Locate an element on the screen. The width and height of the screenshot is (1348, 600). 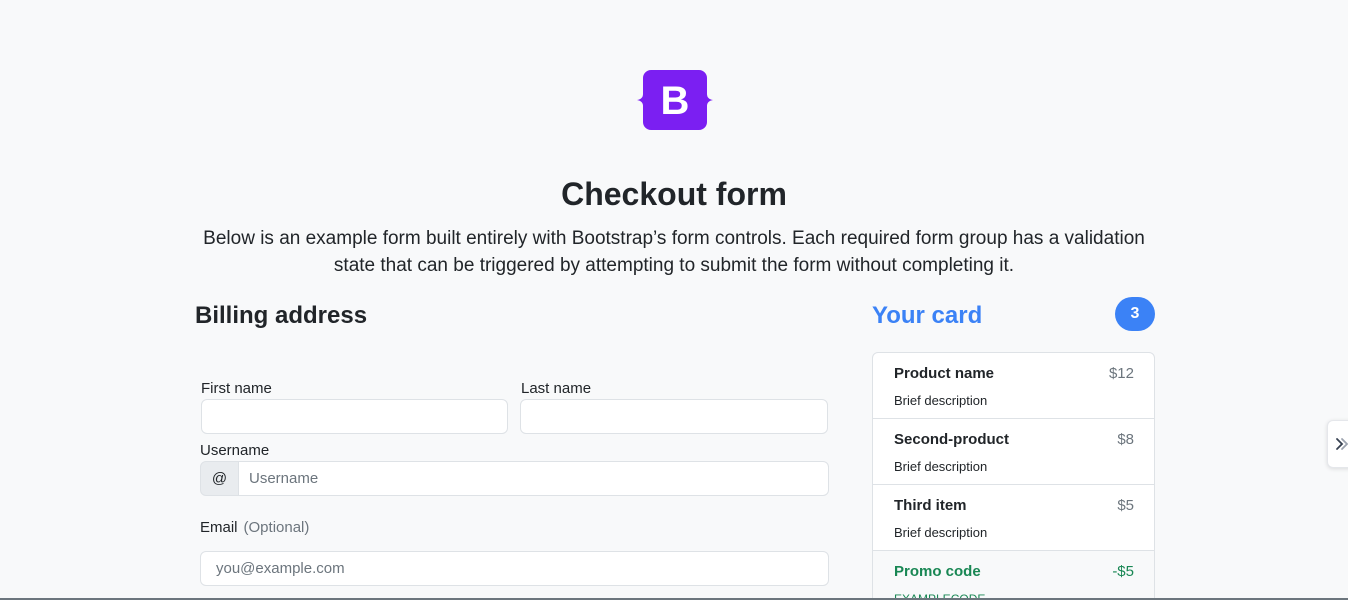
bootstrap-logo: B is located at coordinates (675, 100).